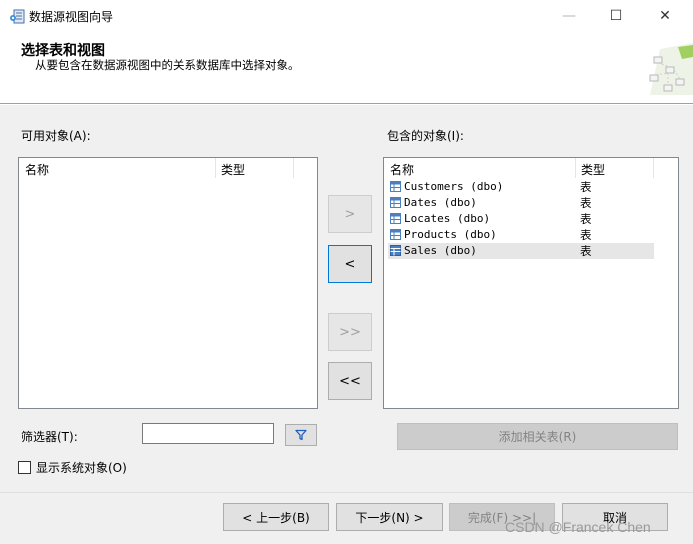  What do you see at coordinates (350, 332) in the screenshot?
I see `add-all-objects-button: >>` at bounding box center [350, 332].